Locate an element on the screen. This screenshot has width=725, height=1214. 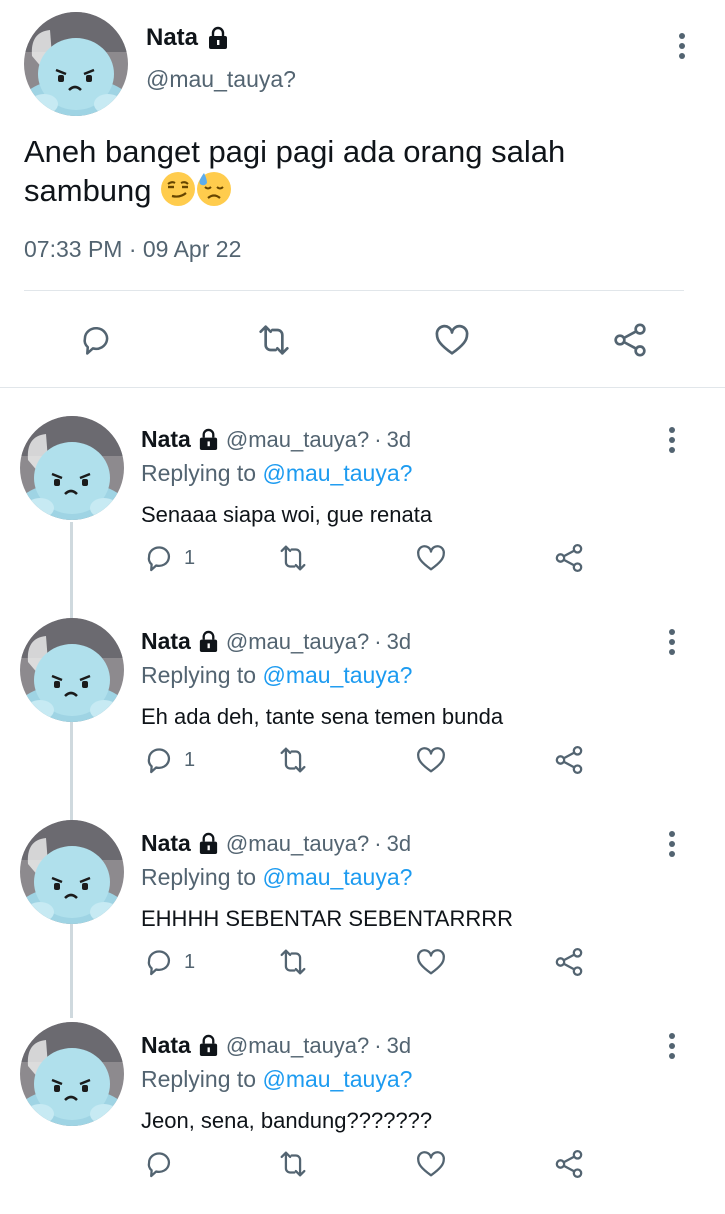
reply-text: EHHHH SEBENTAR SEBENTARRRR is located at coordinates (327, 918).